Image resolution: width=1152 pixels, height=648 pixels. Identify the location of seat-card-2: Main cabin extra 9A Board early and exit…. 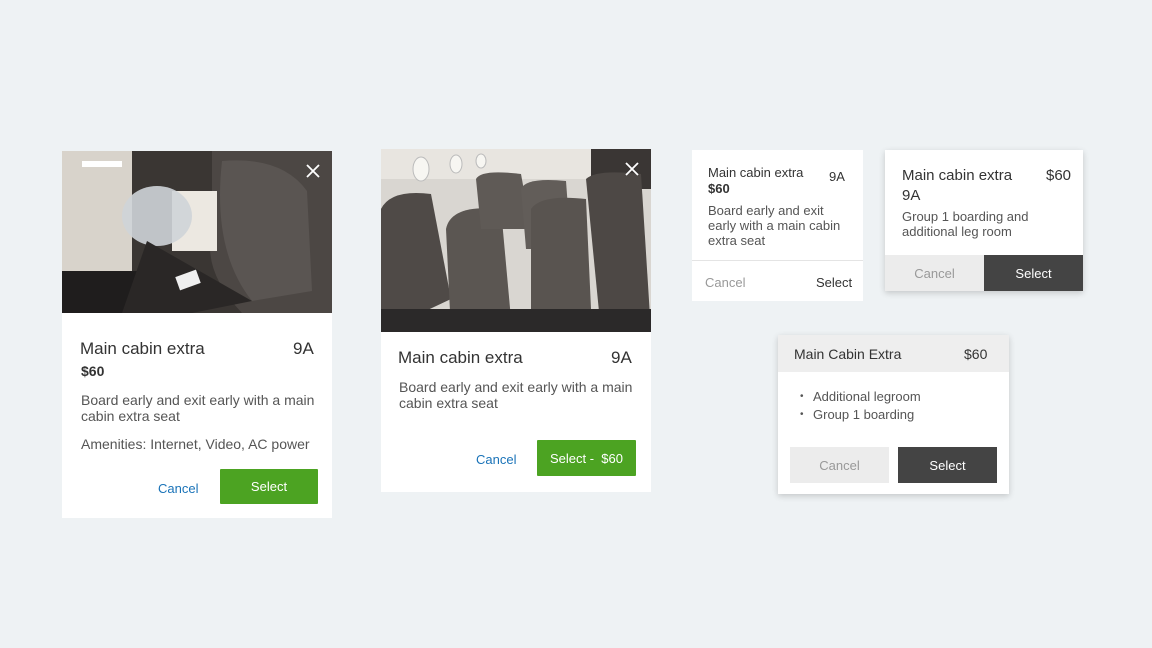
(516, 320).